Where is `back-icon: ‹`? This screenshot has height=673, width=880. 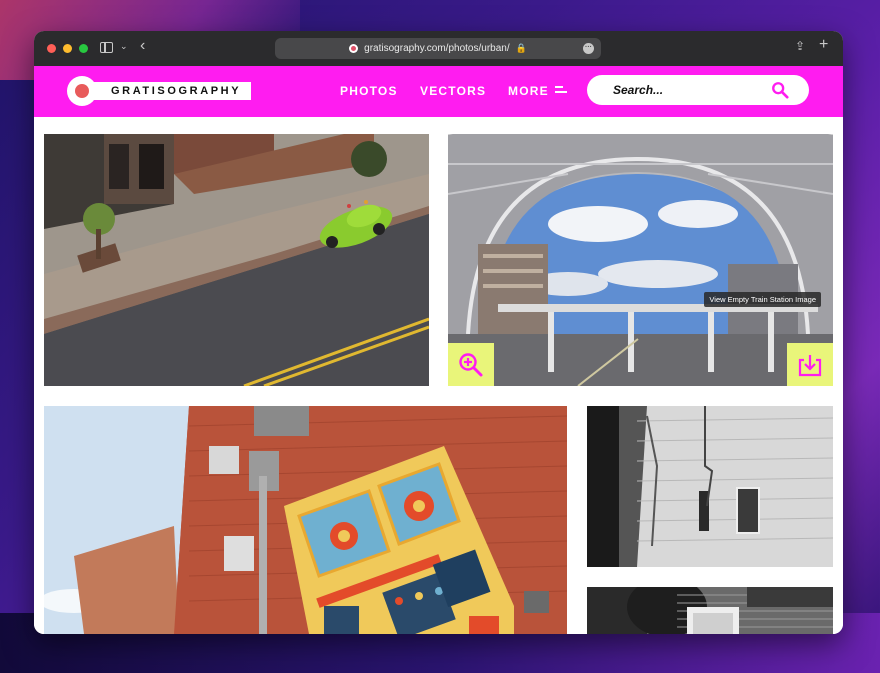 back-icon: ‹ is located at coordinates (142, 46).